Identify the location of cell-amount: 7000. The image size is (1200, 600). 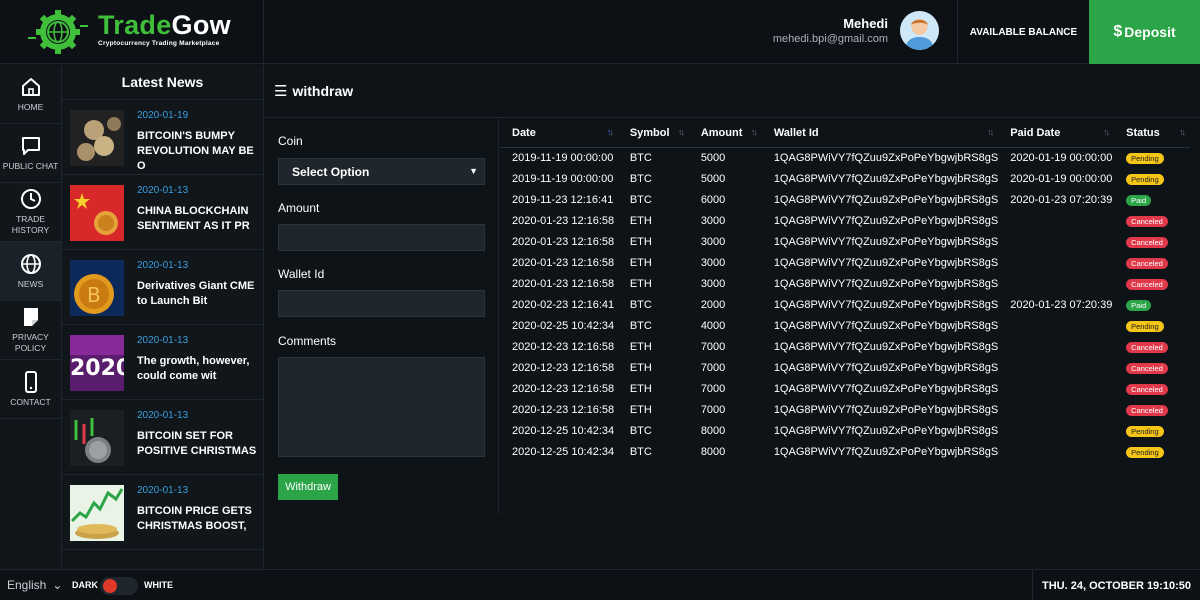
(713, 346).